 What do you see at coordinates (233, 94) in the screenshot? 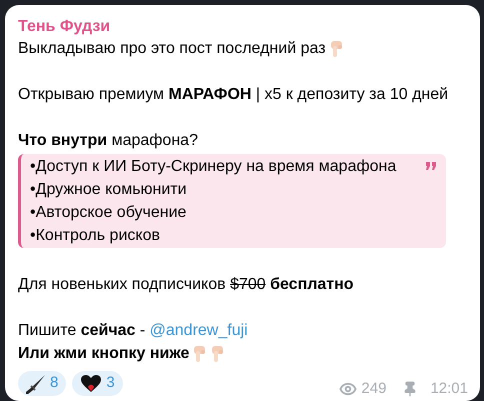
I see `message-text: Открываю премиум МАРАФОН | x5 к депозиту за 10 дней` at bounding box center [233, 94].